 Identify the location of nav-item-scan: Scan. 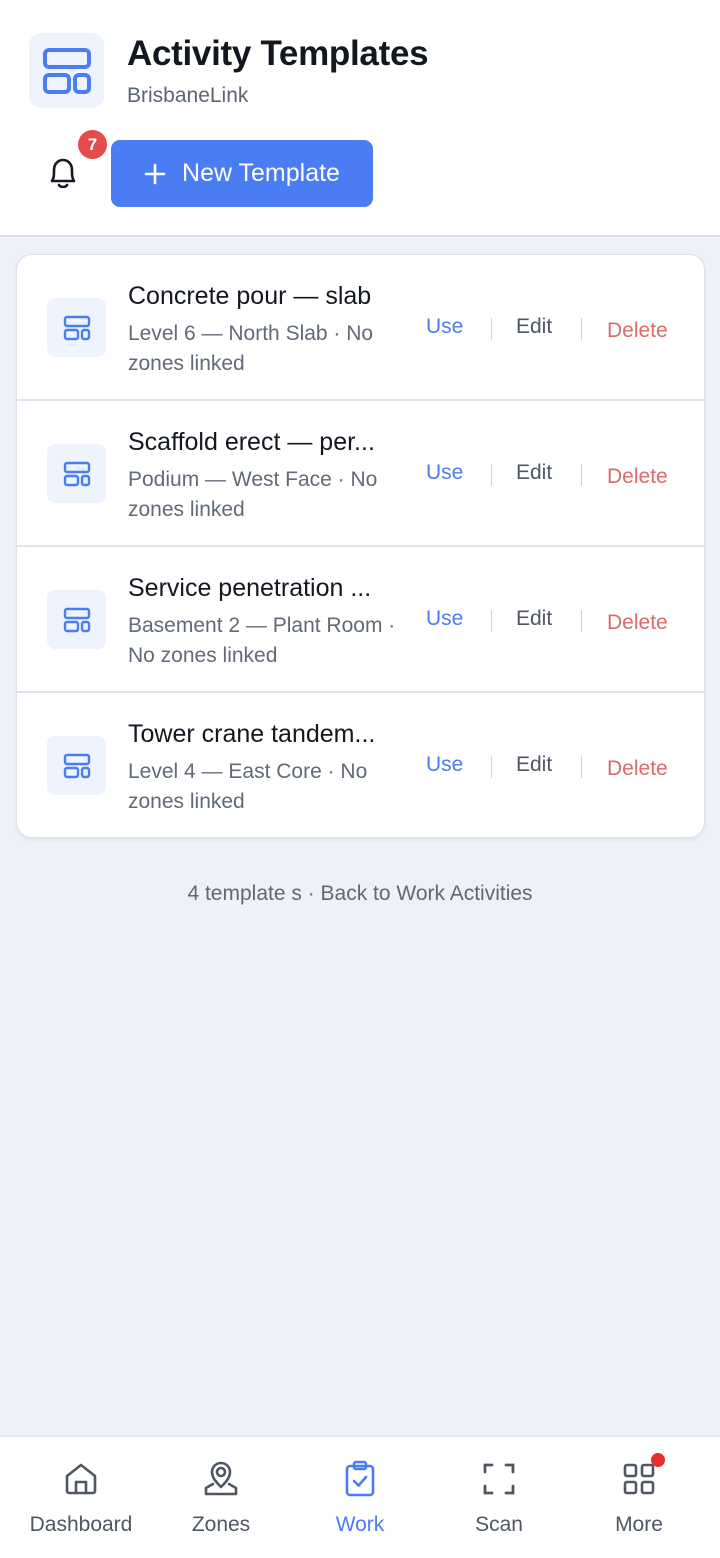
(499, 1504).